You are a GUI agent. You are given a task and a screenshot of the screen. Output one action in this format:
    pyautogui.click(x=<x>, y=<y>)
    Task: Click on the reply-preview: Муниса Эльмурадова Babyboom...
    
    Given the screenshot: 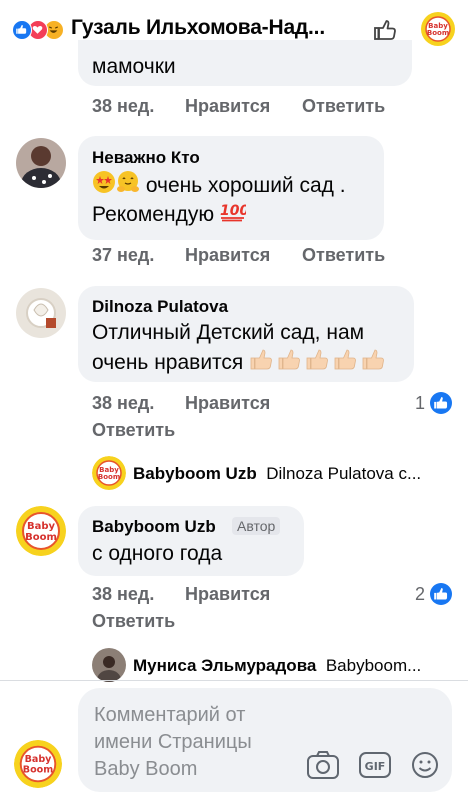 What is the action you would take?
    pyautogui.click(x=277, y=666)
    